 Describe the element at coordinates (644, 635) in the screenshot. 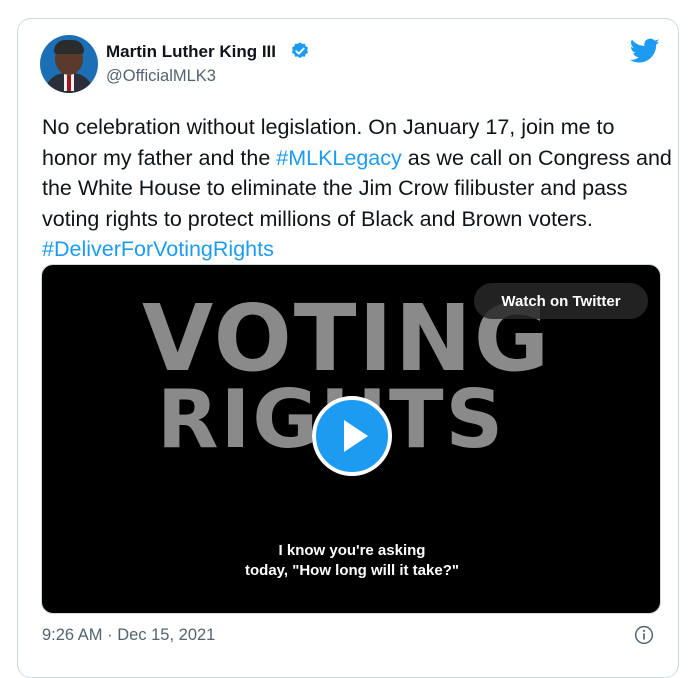

I see `info-icon` at that location.